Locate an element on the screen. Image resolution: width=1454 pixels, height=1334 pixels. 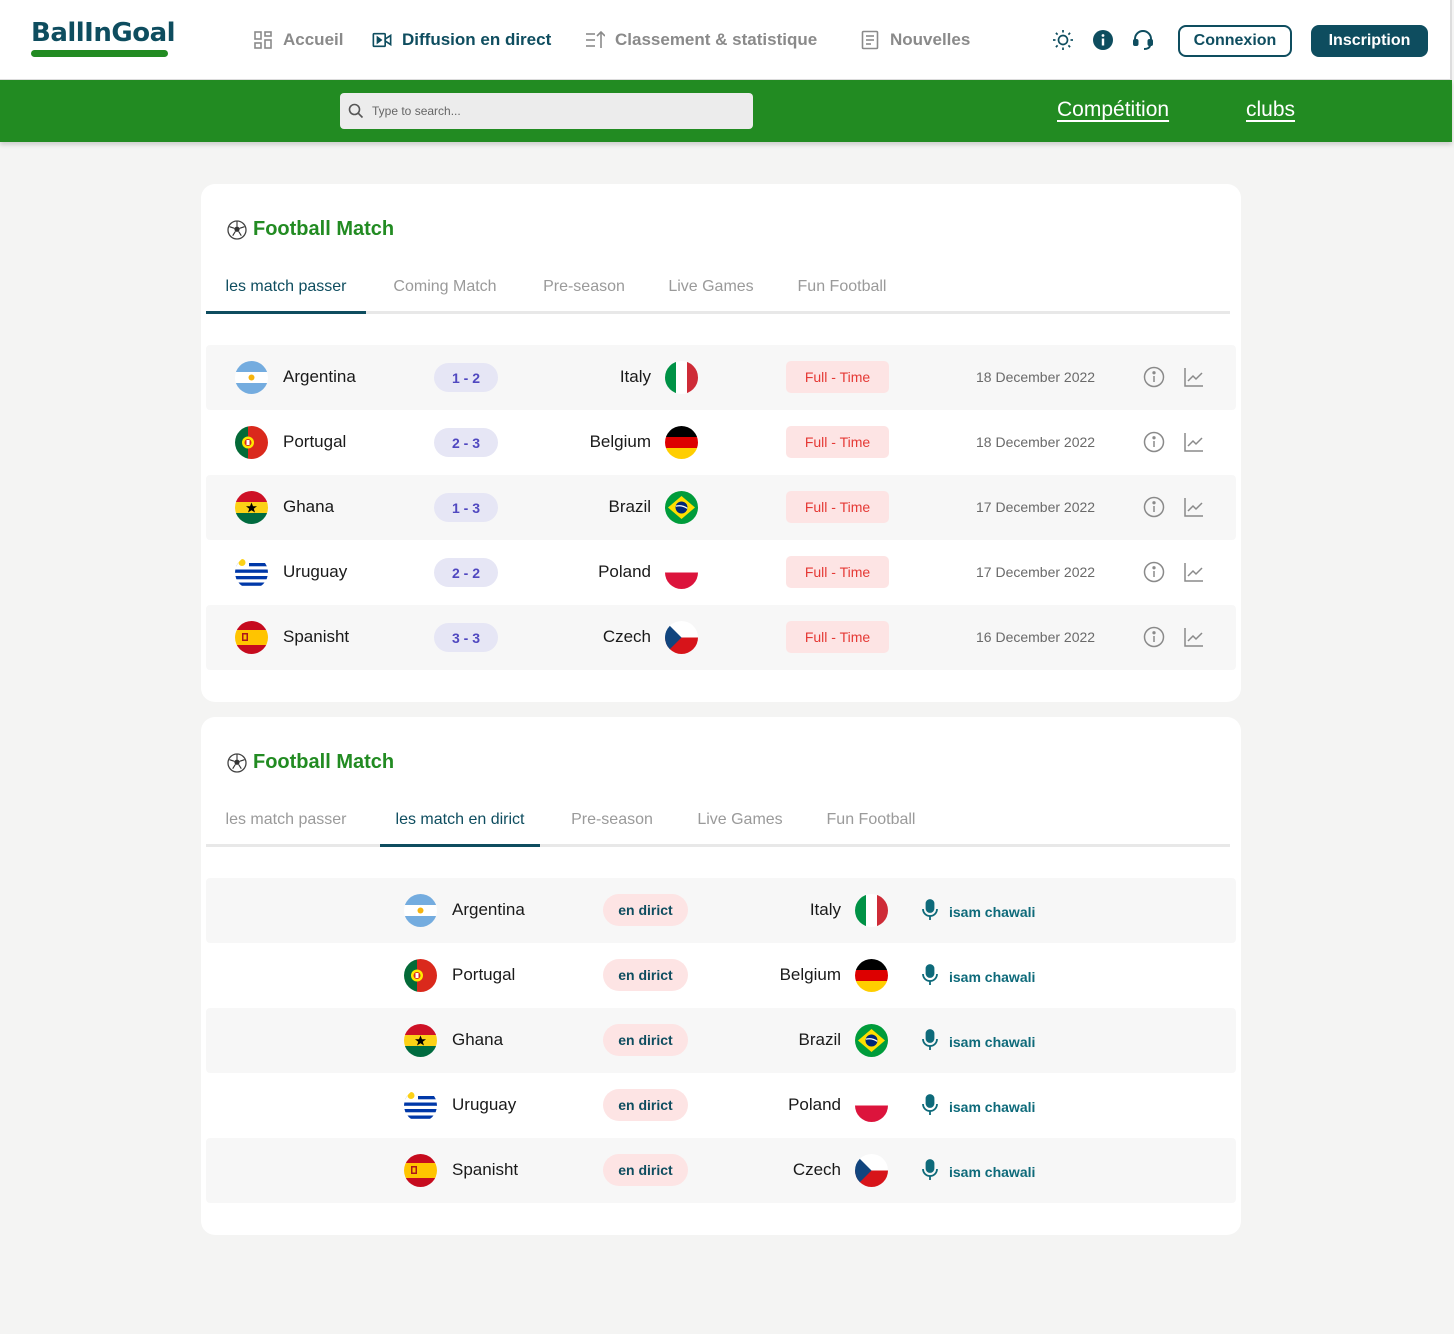
headset-icon is located at coordinates (1143, 40).